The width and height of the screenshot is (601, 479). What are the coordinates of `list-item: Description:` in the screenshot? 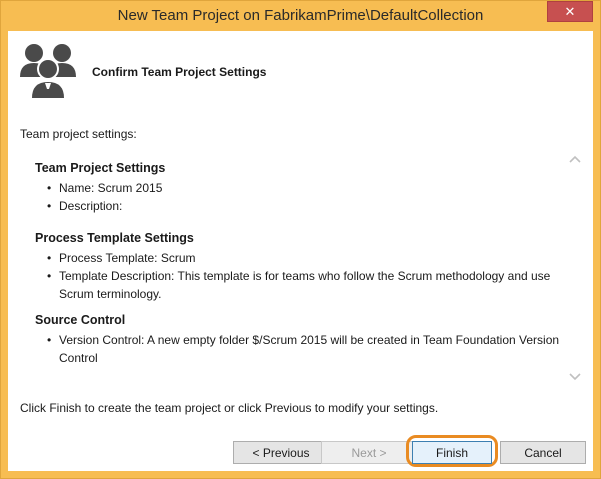 It's located at (302, 206).